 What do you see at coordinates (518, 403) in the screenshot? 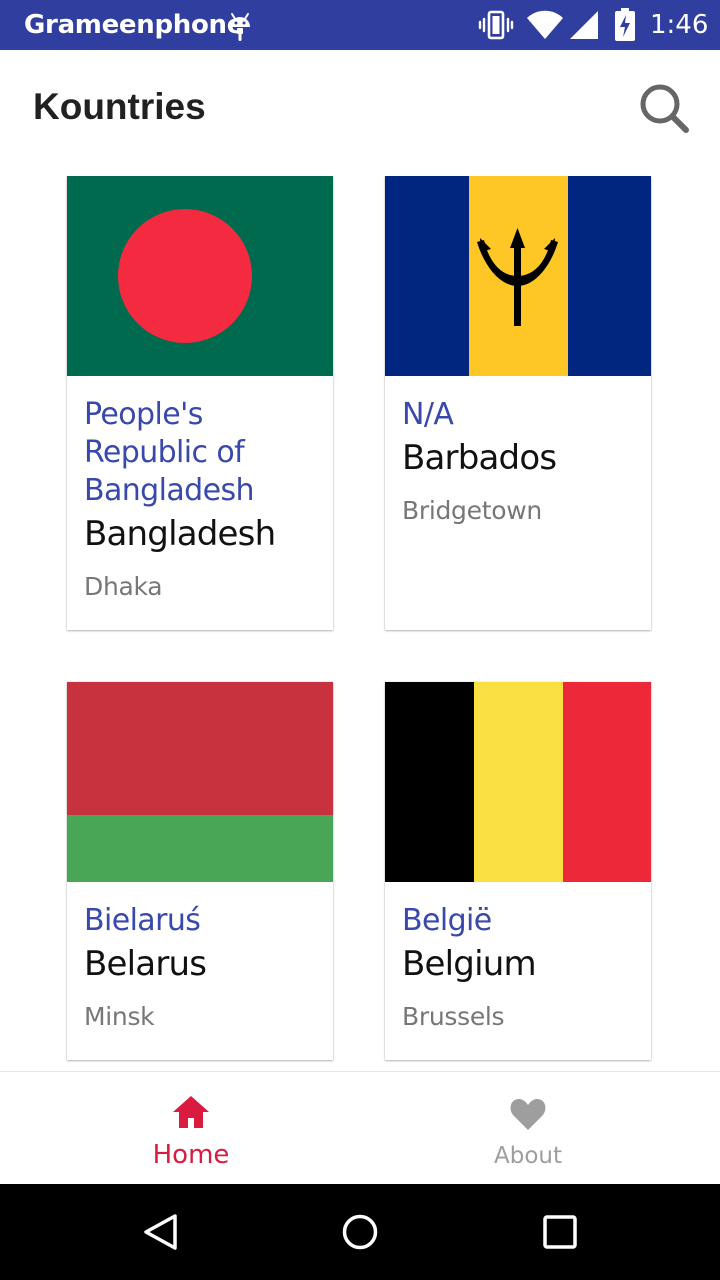
I see `country-card-barbados: N/A Barbados Bridgetown` at bounding box center [518, 403].